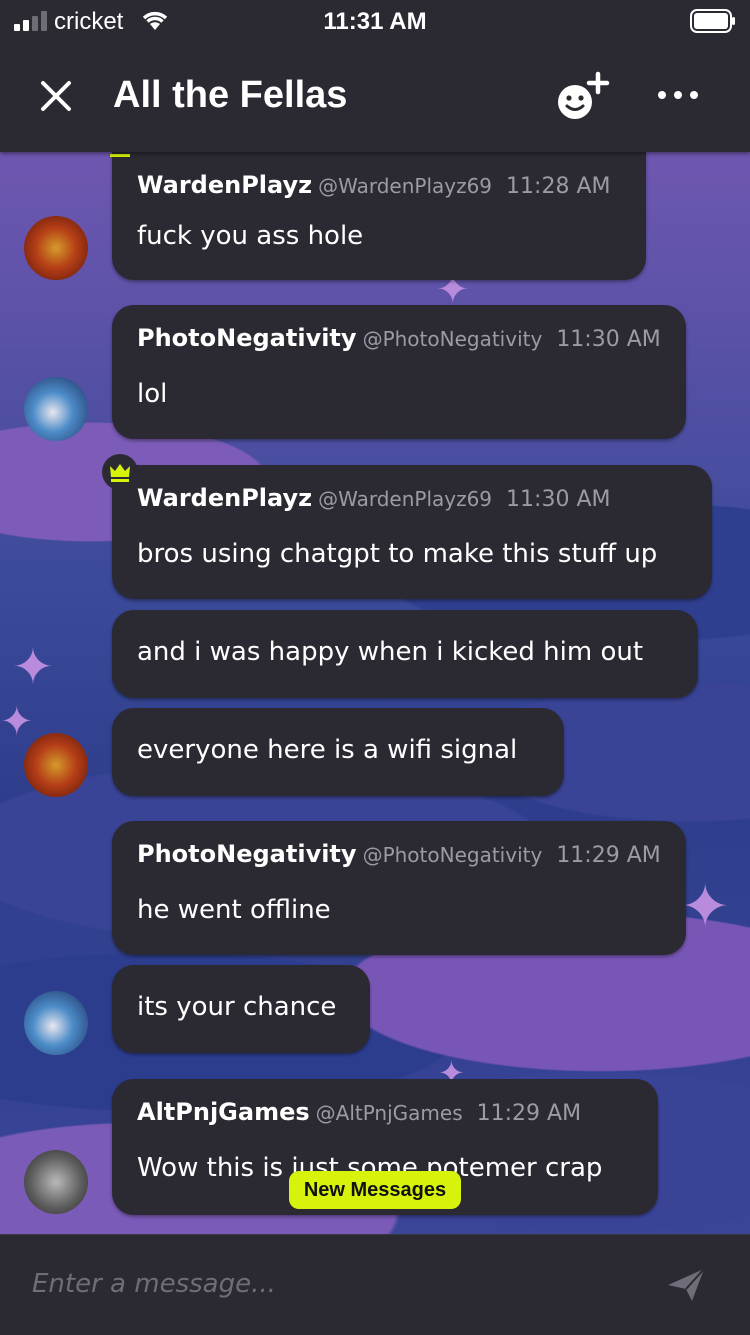 The height and width of the screenshot is (1335, 750). I want to click on message-text: he went offline, so click(234, 910).